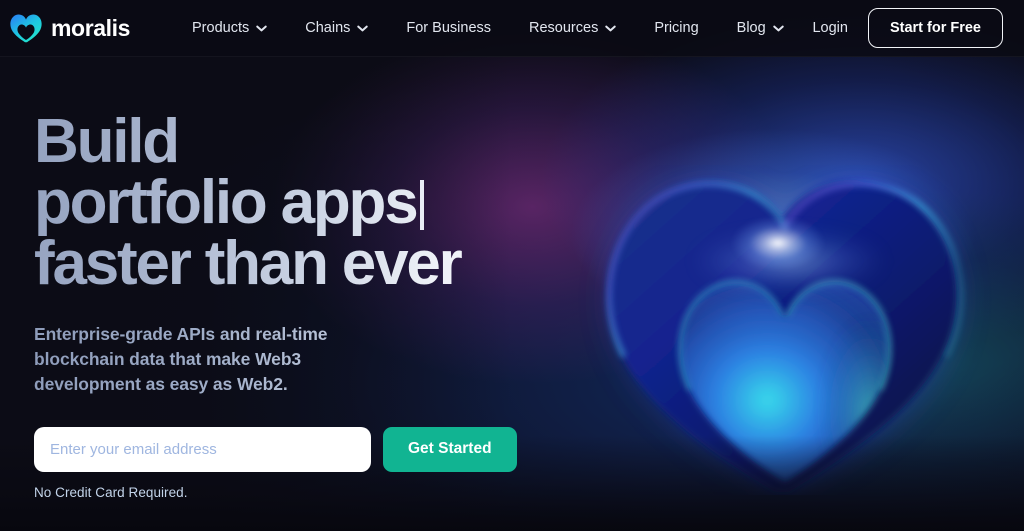 Image resolution: width=1024 pixels, height=531 pixels. What do you see at coordinates (328, 28) in the screenshot?
I see `nav-label: Chains` at bounding box center [328, 28].